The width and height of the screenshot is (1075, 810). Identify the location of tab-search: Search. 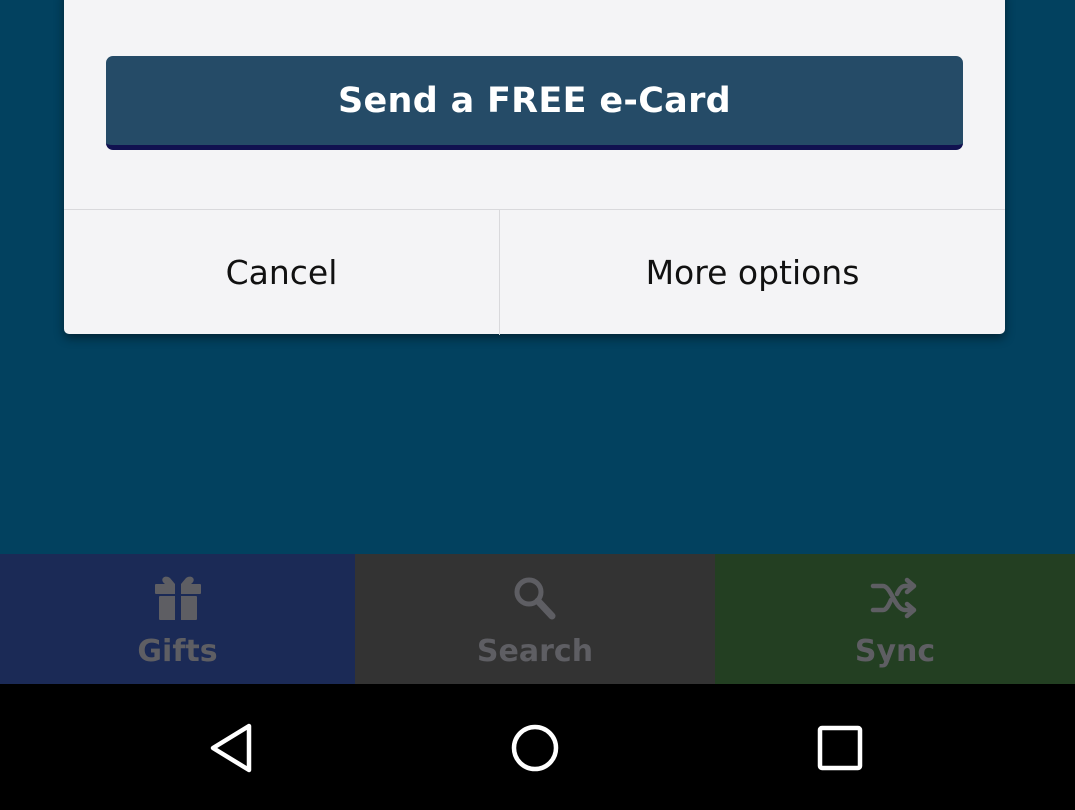
(535, 619).